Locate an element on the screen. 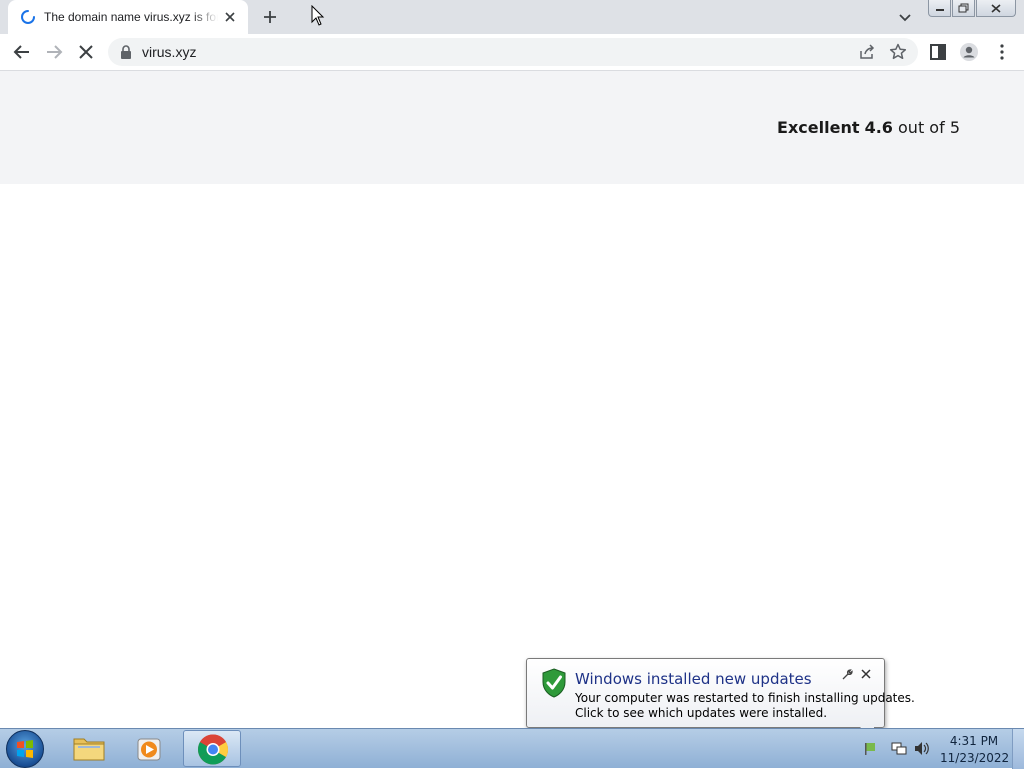 This screenshot has width=1024, height=773. show-desktop-button is located at coordinates (1018, 749).